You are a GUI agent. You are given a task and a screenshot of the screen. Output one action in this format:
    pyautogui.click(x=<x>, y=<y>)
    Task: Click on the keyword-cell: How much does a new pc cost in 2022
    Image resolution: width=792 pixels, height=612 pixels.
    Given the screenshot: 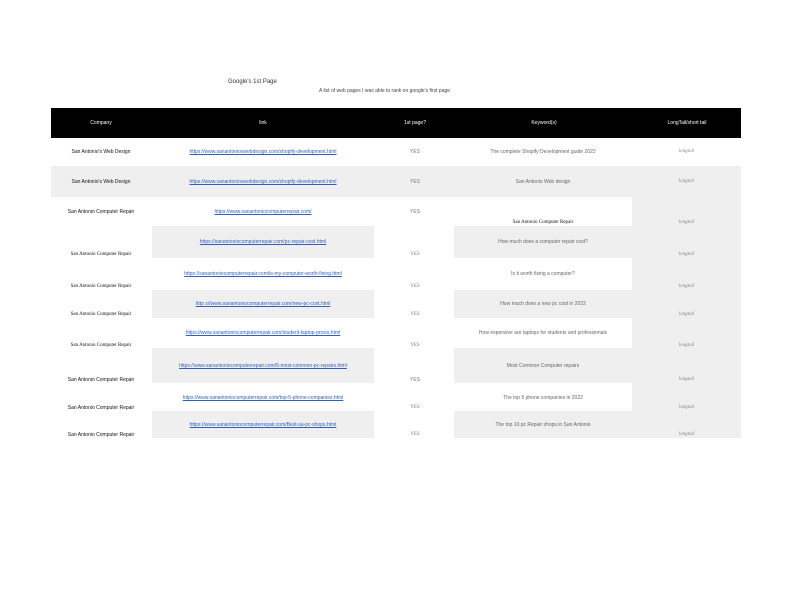 What is the action you would take?
    pyautogui.click(x=543, y=304)
    